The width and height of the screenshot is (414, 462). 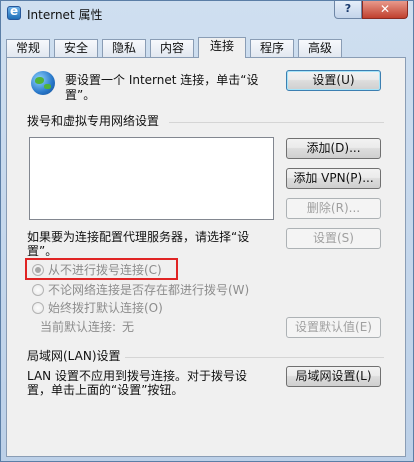 What do you see at coordinates (43, 83) in the screenshot?
I see `globe-network-icon` at bounding box center [43, 83].